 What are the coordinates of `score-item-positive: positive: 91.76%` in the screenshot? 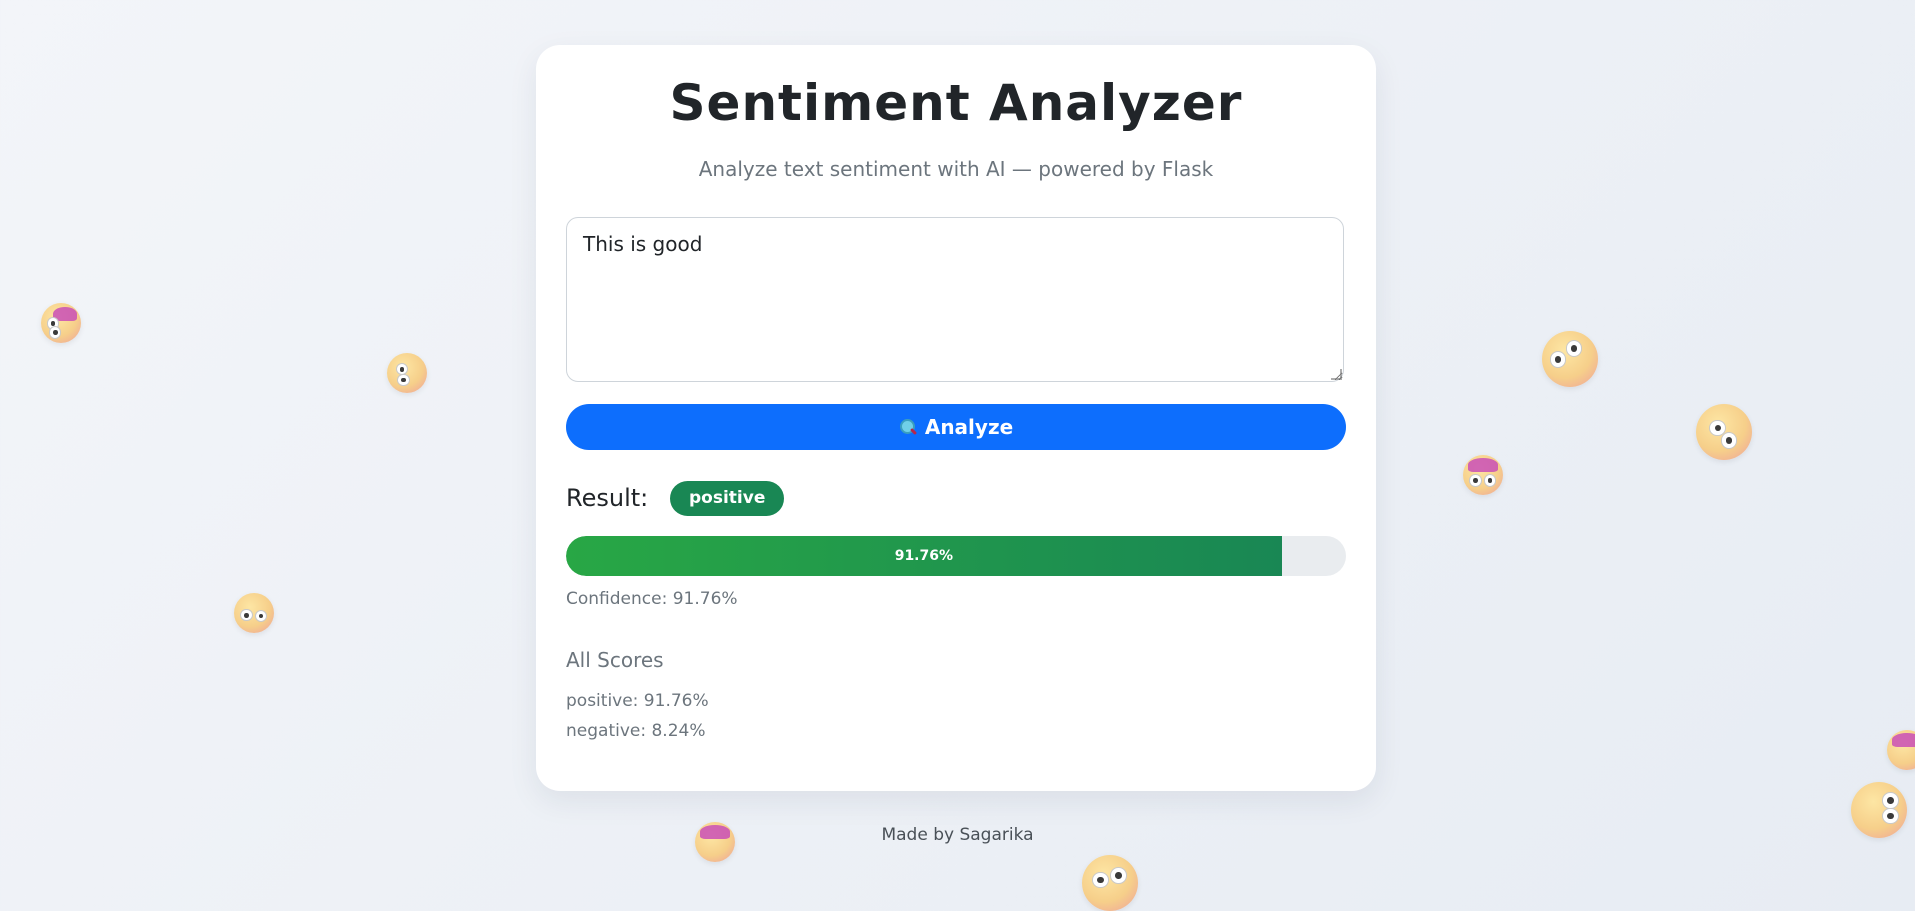 It's located at (637, 701).